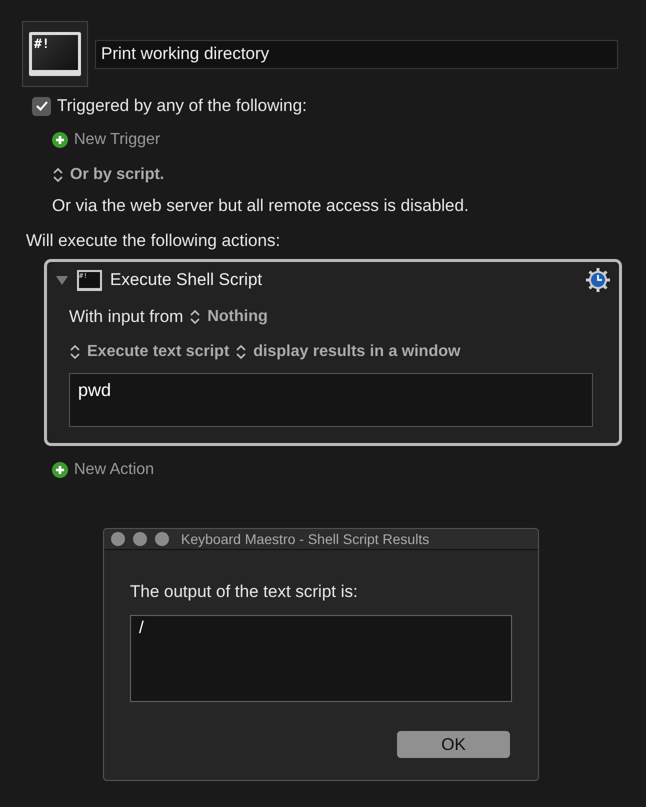  What do you see at coordinates (58, 175) in the screenshot?
I see `popup-arrows-icon` at bounding box center [58, 175].